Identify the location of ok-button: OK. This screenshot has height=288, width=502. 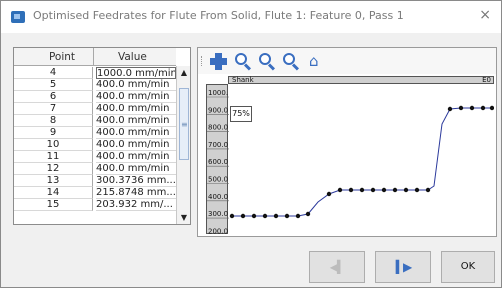
(468, 267).